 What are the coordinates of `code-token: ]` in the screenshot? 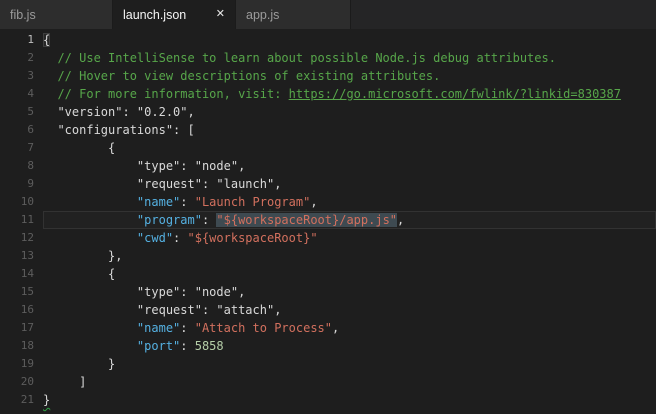 It's located at (65, 382).